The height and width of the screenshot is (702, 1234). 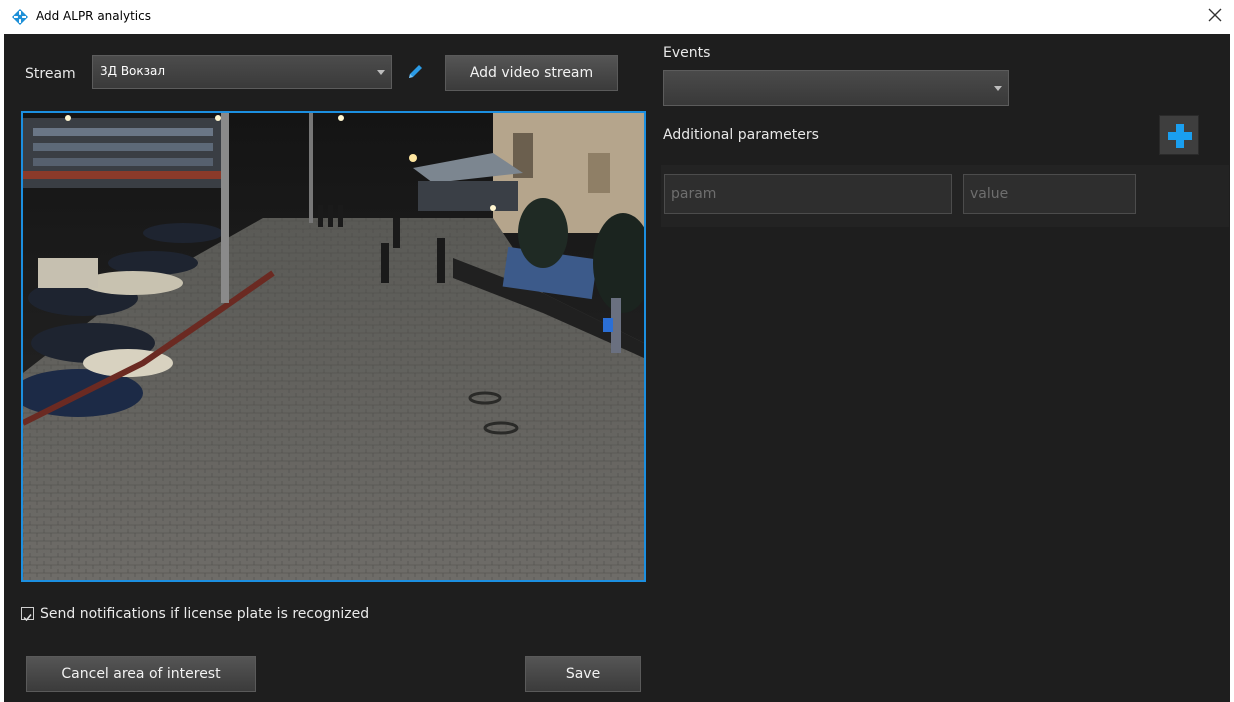 What do you see at coordinates (415, 72) in the screenshot?
I see `pencil-icon` at bounding box center [415, 72].